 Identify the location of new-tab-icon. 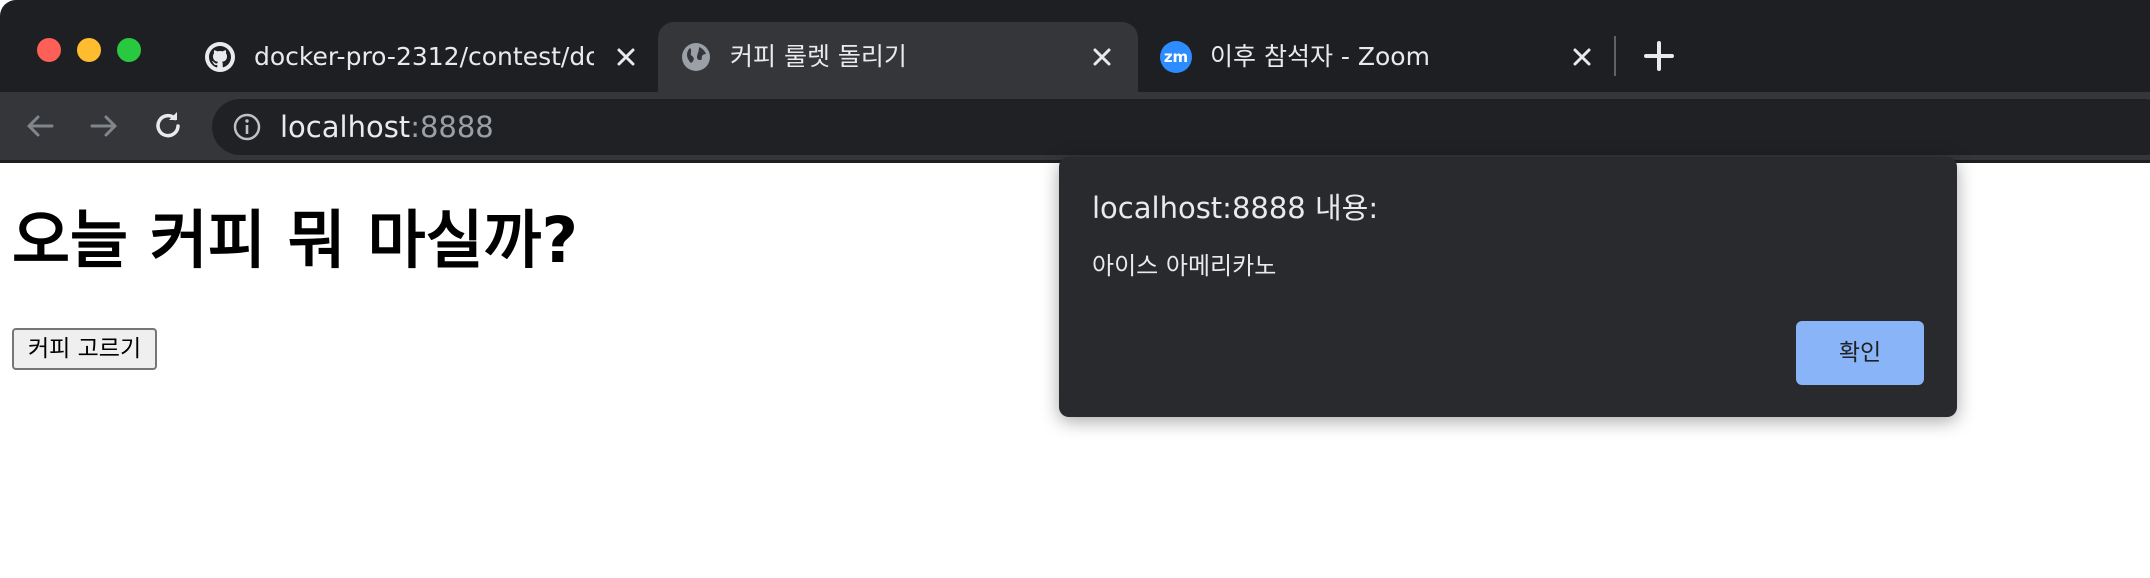
(1659, 56).